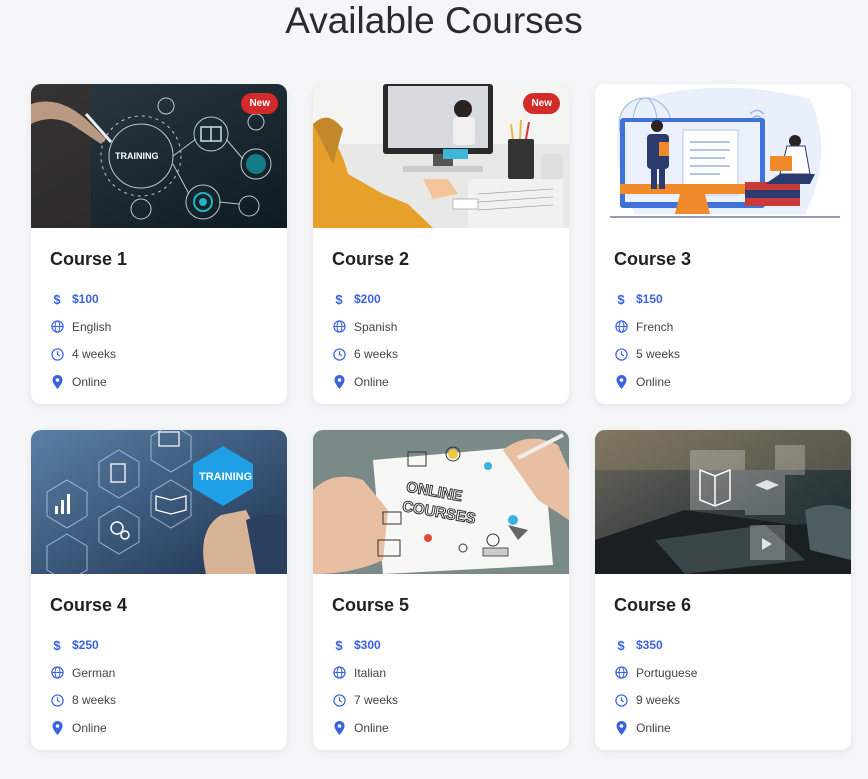 This screenshot has height=779, width=868. What do you see at coordinates (89, 259) in the screenshot?
I see `course-title: Course 1` at bounding box center [89, 259].